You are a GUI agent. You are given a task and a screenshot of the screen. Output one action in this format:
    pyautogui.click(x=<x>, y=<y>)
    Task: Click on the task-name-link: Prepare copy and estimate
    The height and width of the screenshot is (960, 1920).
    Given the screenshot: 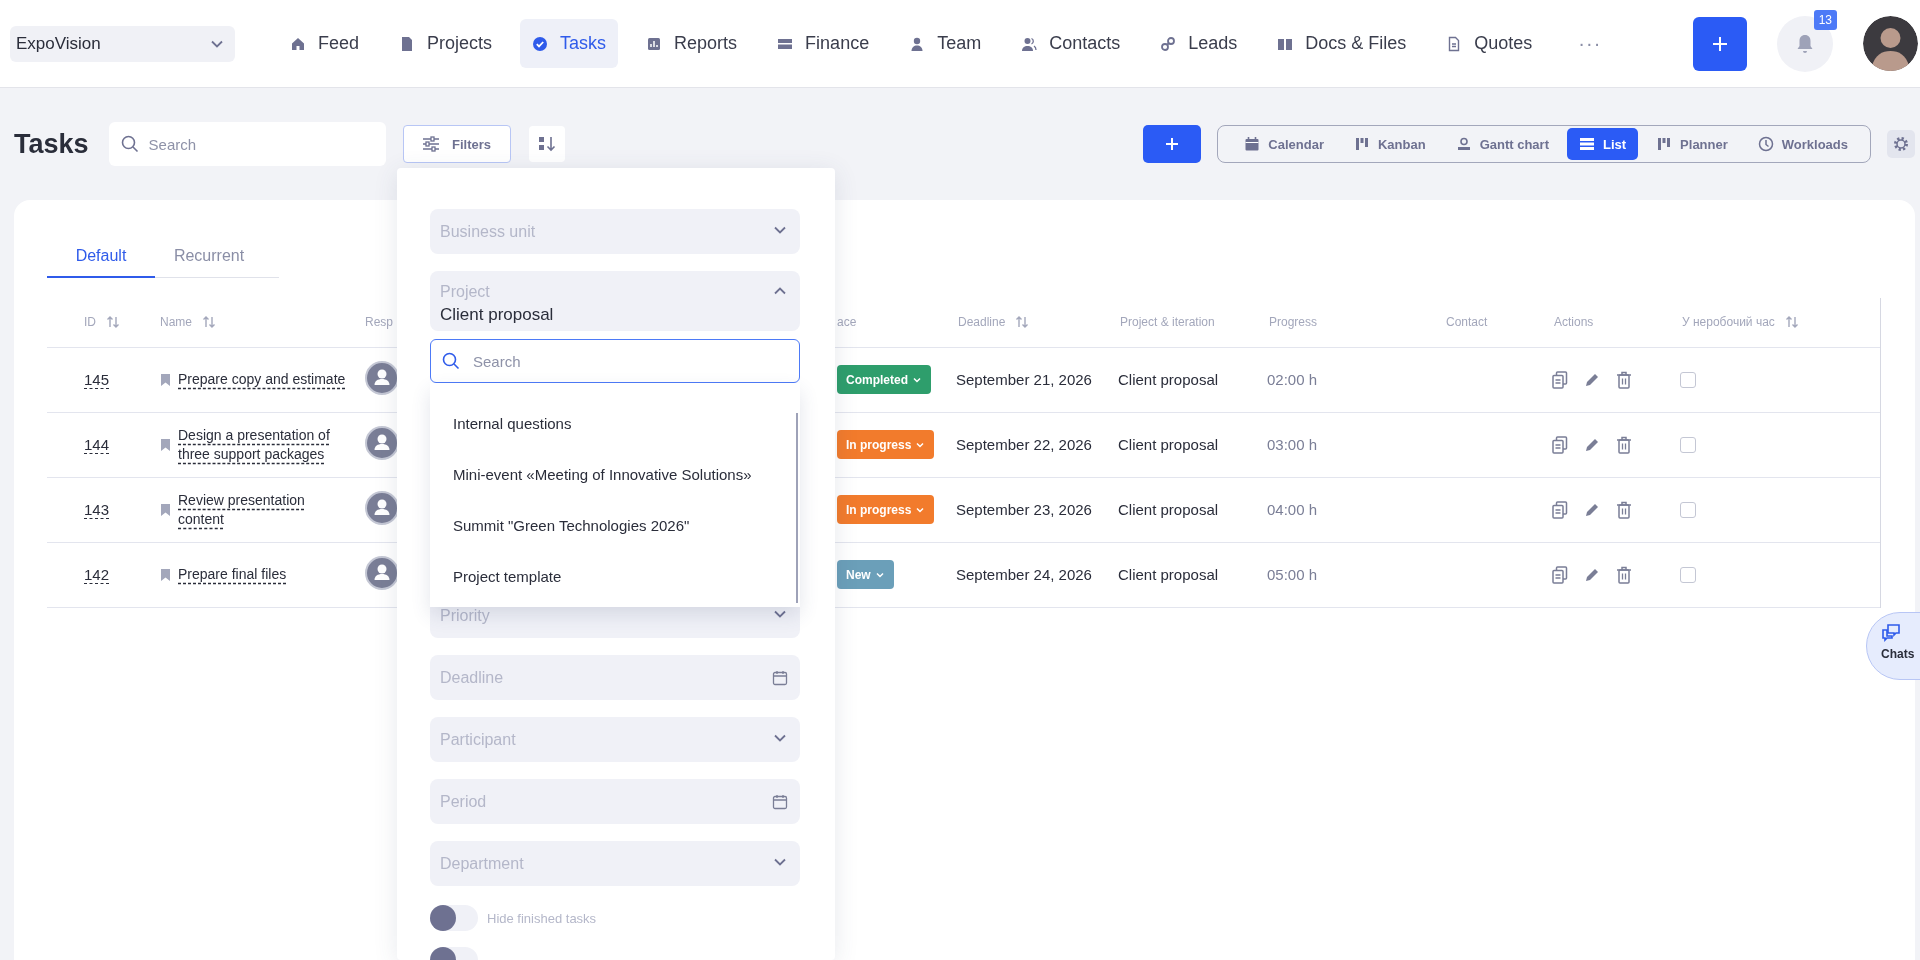 What is the action you would take?
    pyautogui.click(x=264, y=379)
    